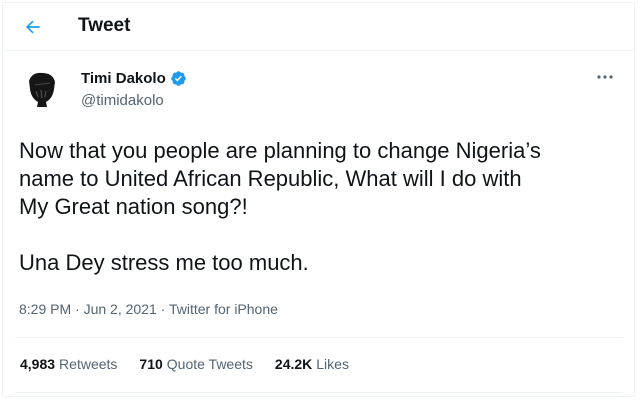 This screenshot has height=400, width=640. What do you see at coordinates (223, 309) in the screenshot?
I see `tweet-source: Twitter for iPhone` at bounding box center [223, 309].